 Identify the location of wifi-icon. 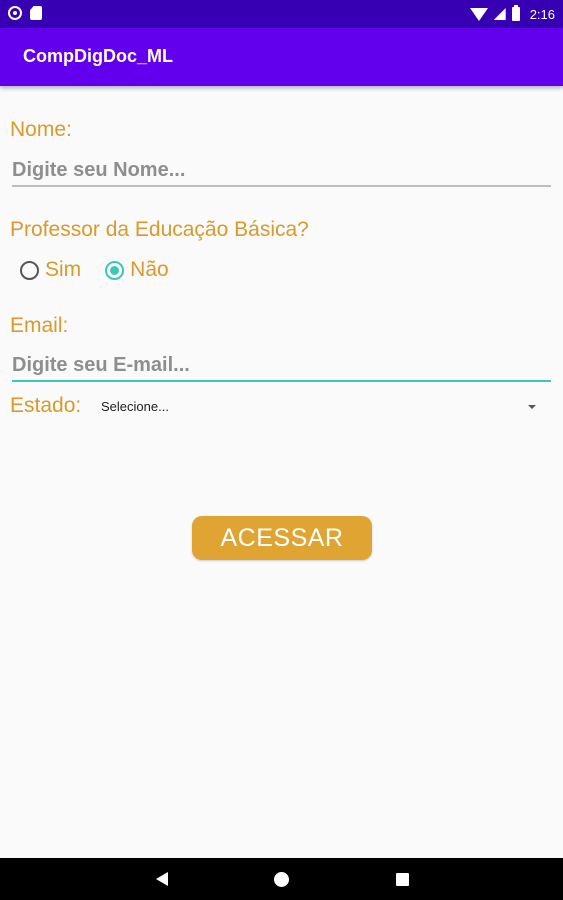
(478, 14).